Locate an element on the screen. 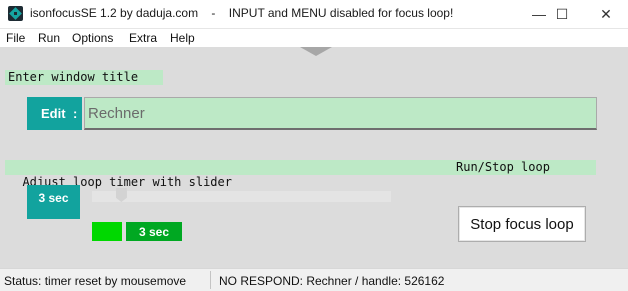 Image resolution: width=628 pixels, height=291 pixels. edit-button-label: Edit is located at coordinates (53, 113).